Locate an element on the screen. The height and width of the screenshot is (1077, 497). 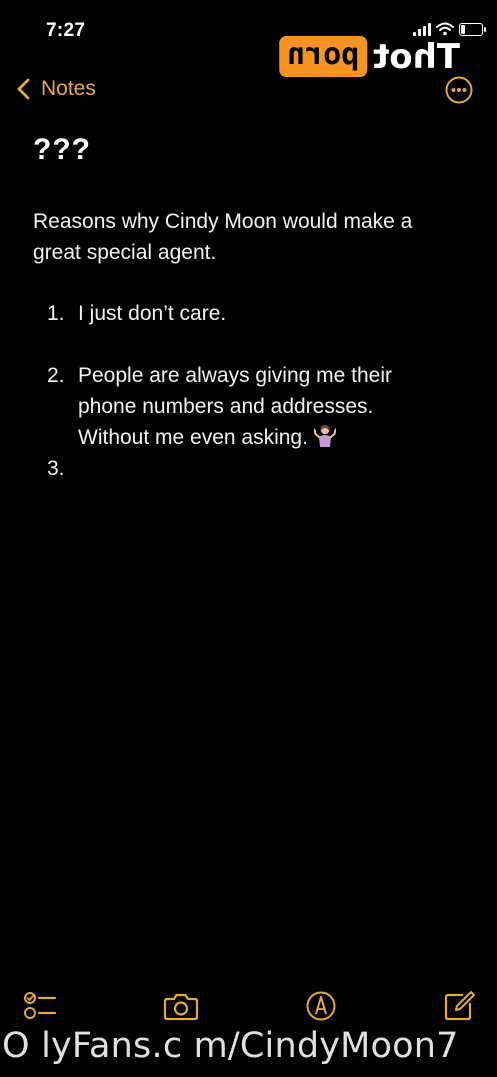
list-item: 3. is located at coordinates (247, 468).